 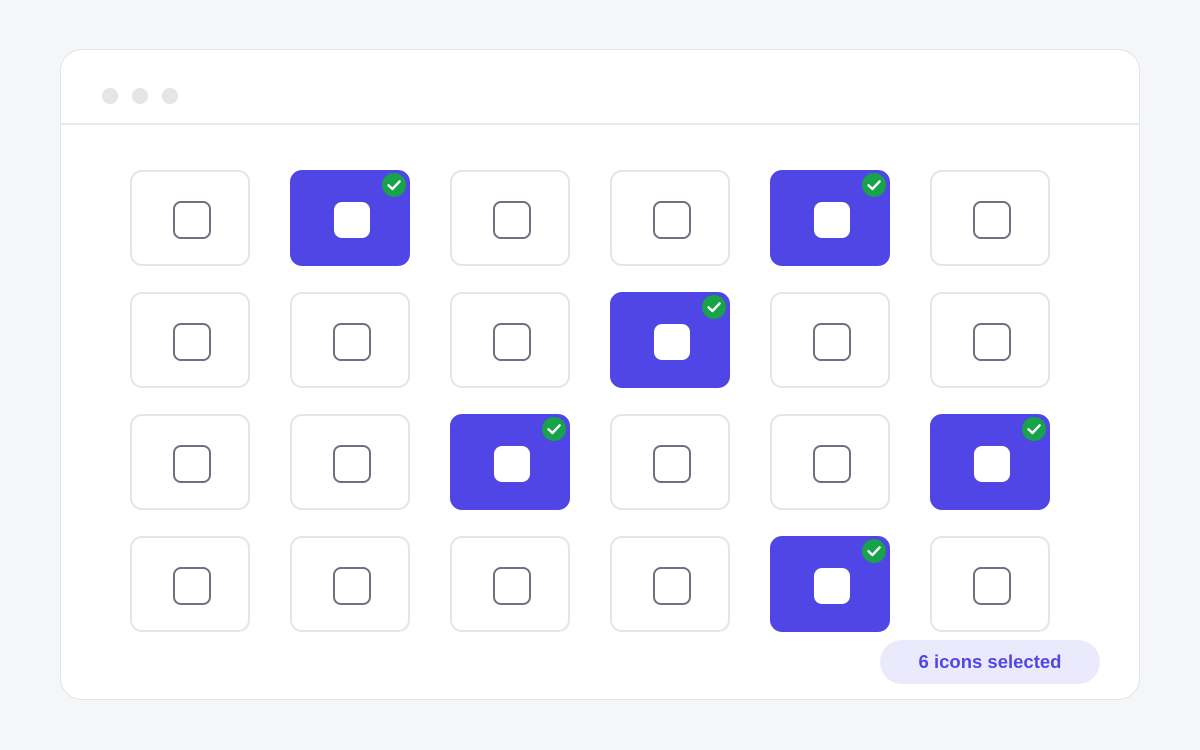 I want to click on title-bar, so click(x=600, y=87).